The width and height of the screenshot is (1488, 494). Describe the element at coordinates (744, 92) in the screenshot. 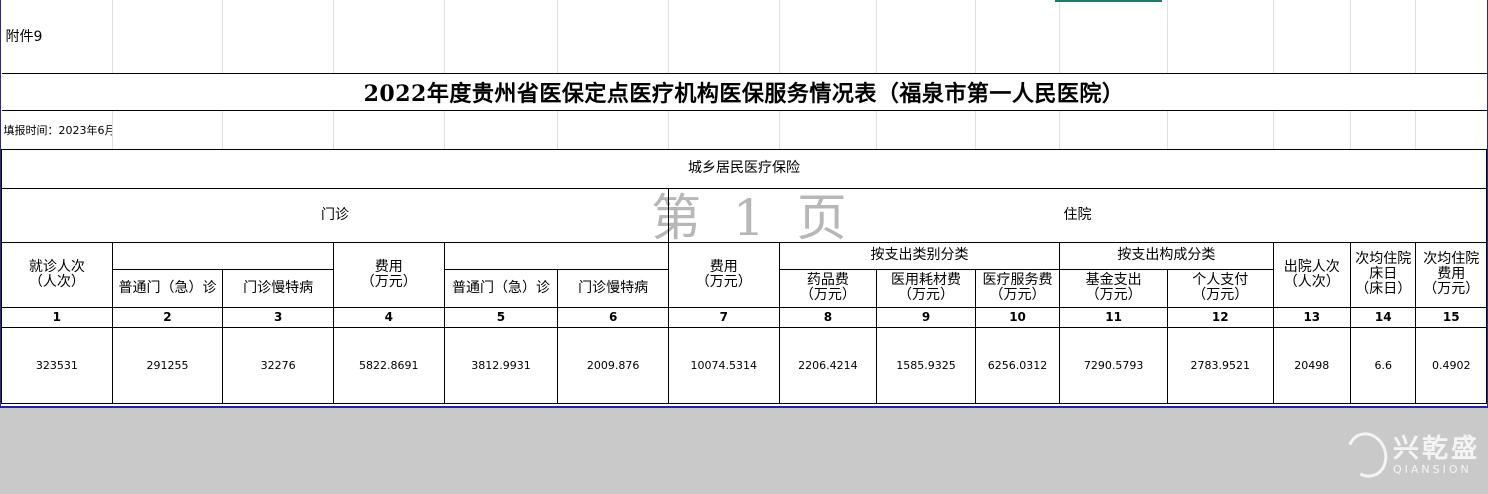

I see `report-title: 2022年度贵州省医保定点医疗机构医保服务情况表（福泉市第一人民医院）` at that location.